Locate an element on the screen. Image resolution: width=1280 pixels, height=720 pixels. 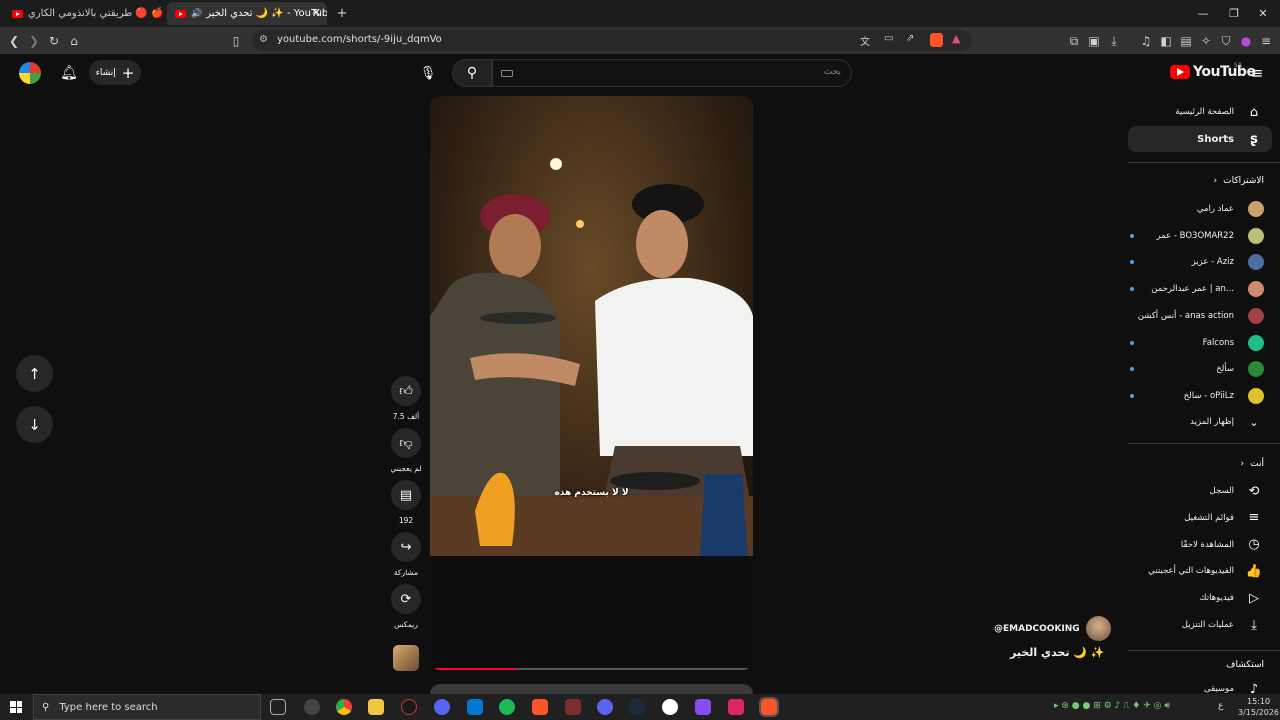
steam-settings-icon is located at coordinates (312, 707).